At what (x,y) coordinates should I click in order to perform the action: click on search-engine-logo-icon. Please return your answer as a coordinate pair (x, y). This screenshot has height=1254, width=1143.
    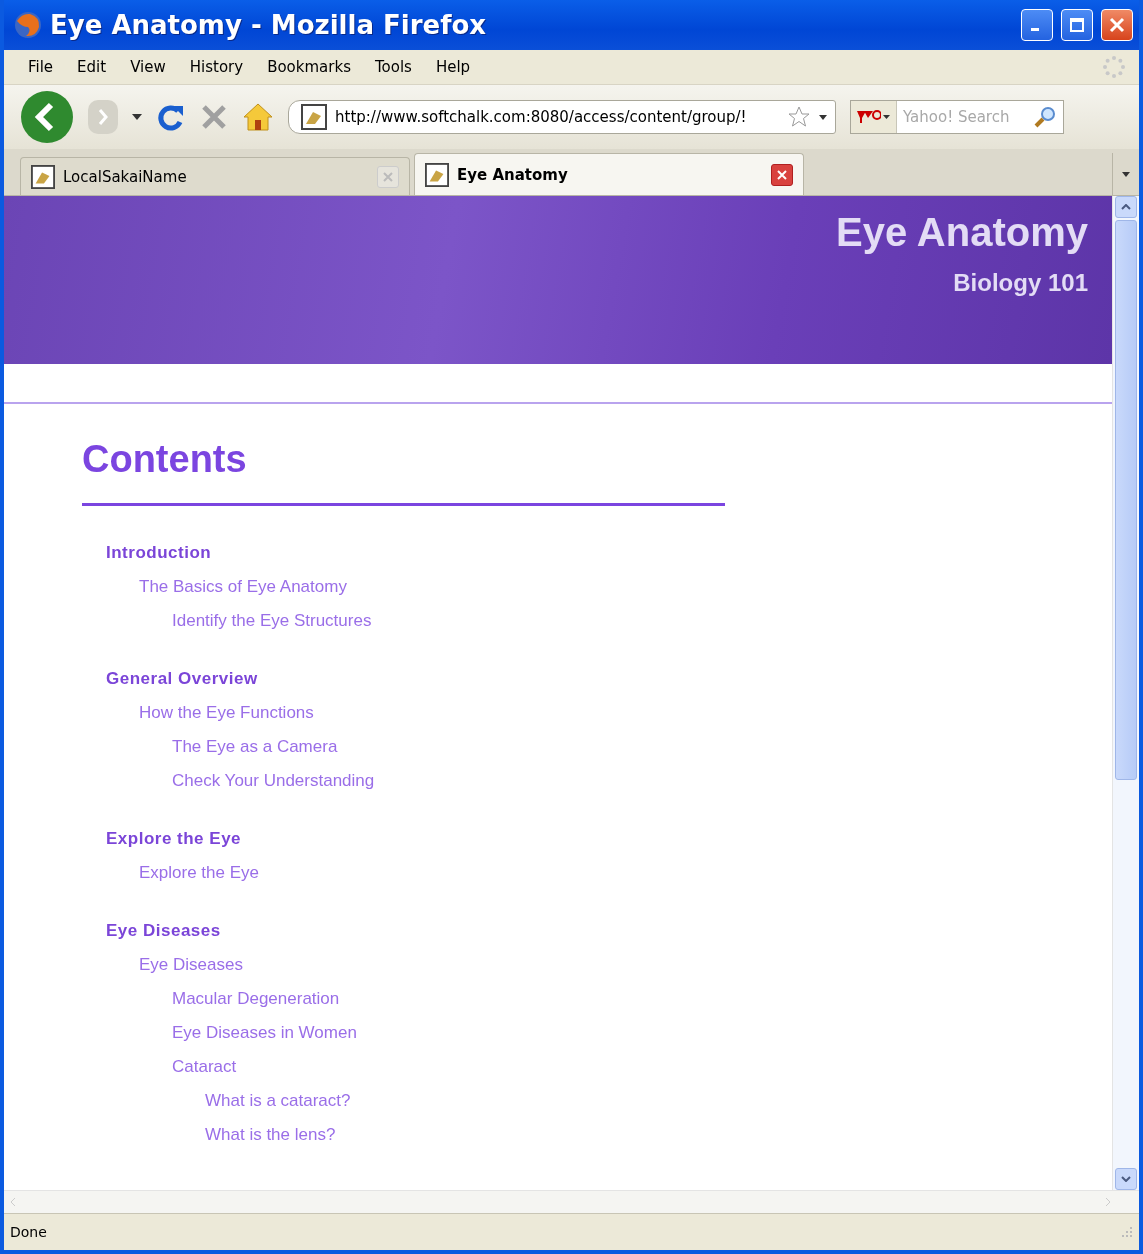
    Looking at the image, I should click on (869, 117).